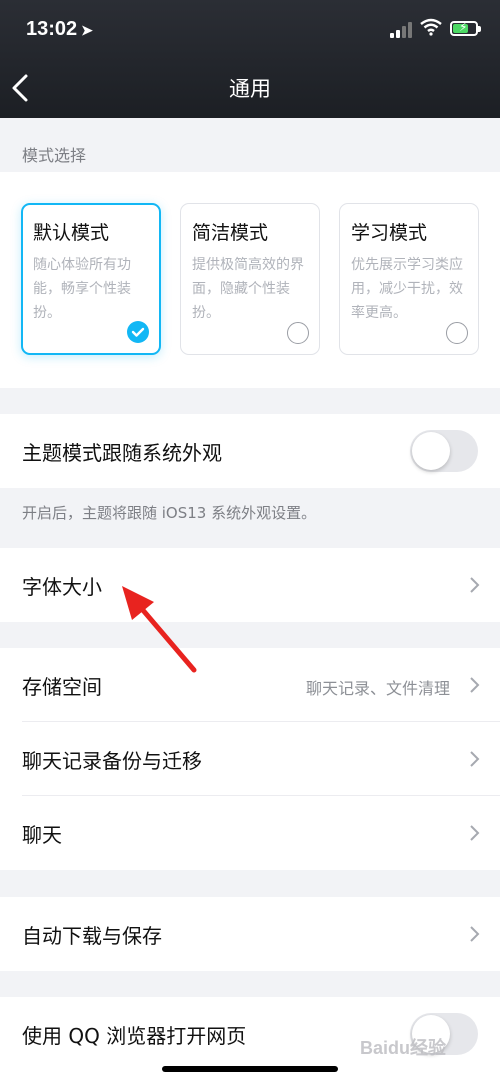 Image resolution: width=500 pixels, height=1083 pixels. I want to click on auto-download-row: 自动下载与保存, so click(250, 934).